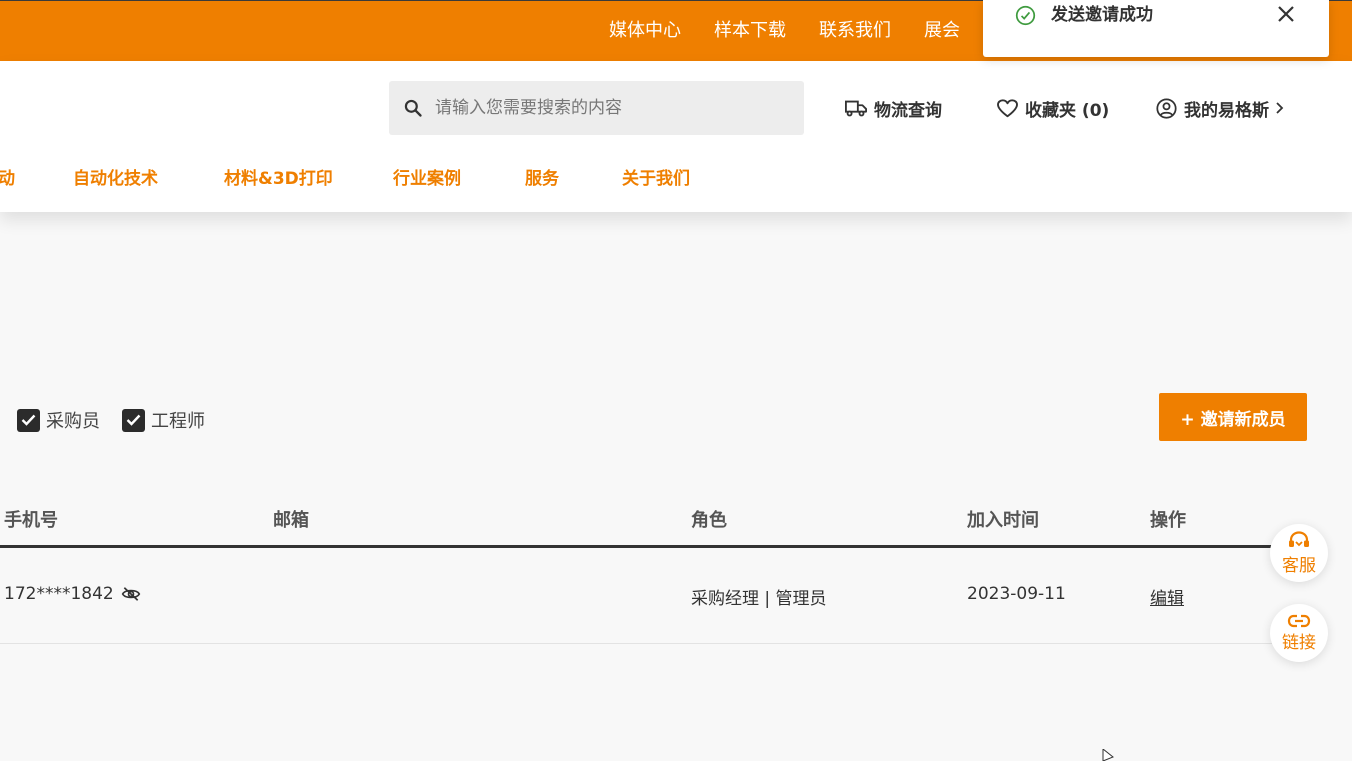 This screenshot has height=761, width=1352. What do you see at coordinates (278, 179) in the screenshot?
I see `nav-item-materials-3d: 材料&3D打印` at bounding box center [278, 179].